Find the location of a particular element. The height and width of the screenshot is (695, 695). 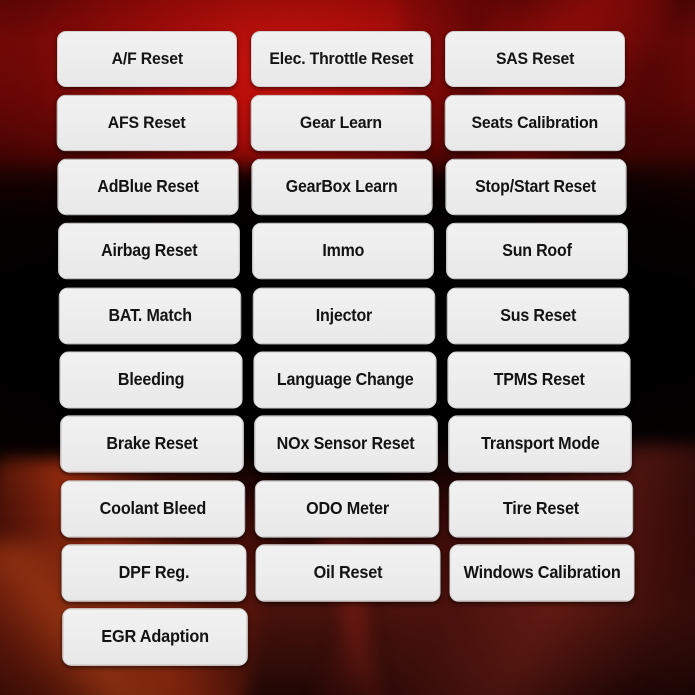

service-function-button: Injector is located at coordinates (344, 316).